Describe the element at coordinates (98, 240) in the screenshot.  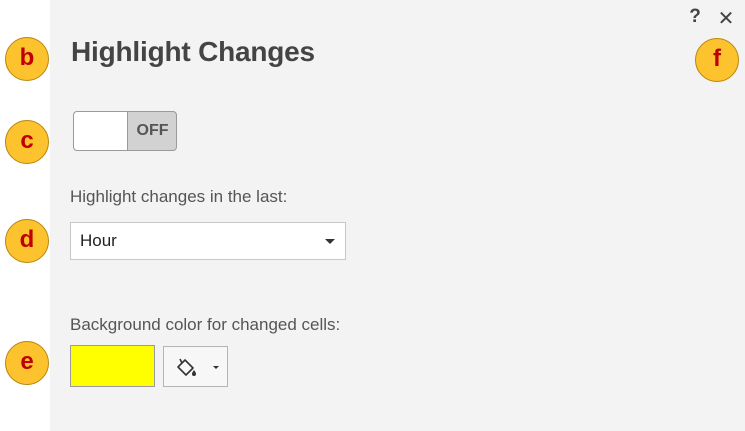
I see `interval-selected-value: Hour` at that location.